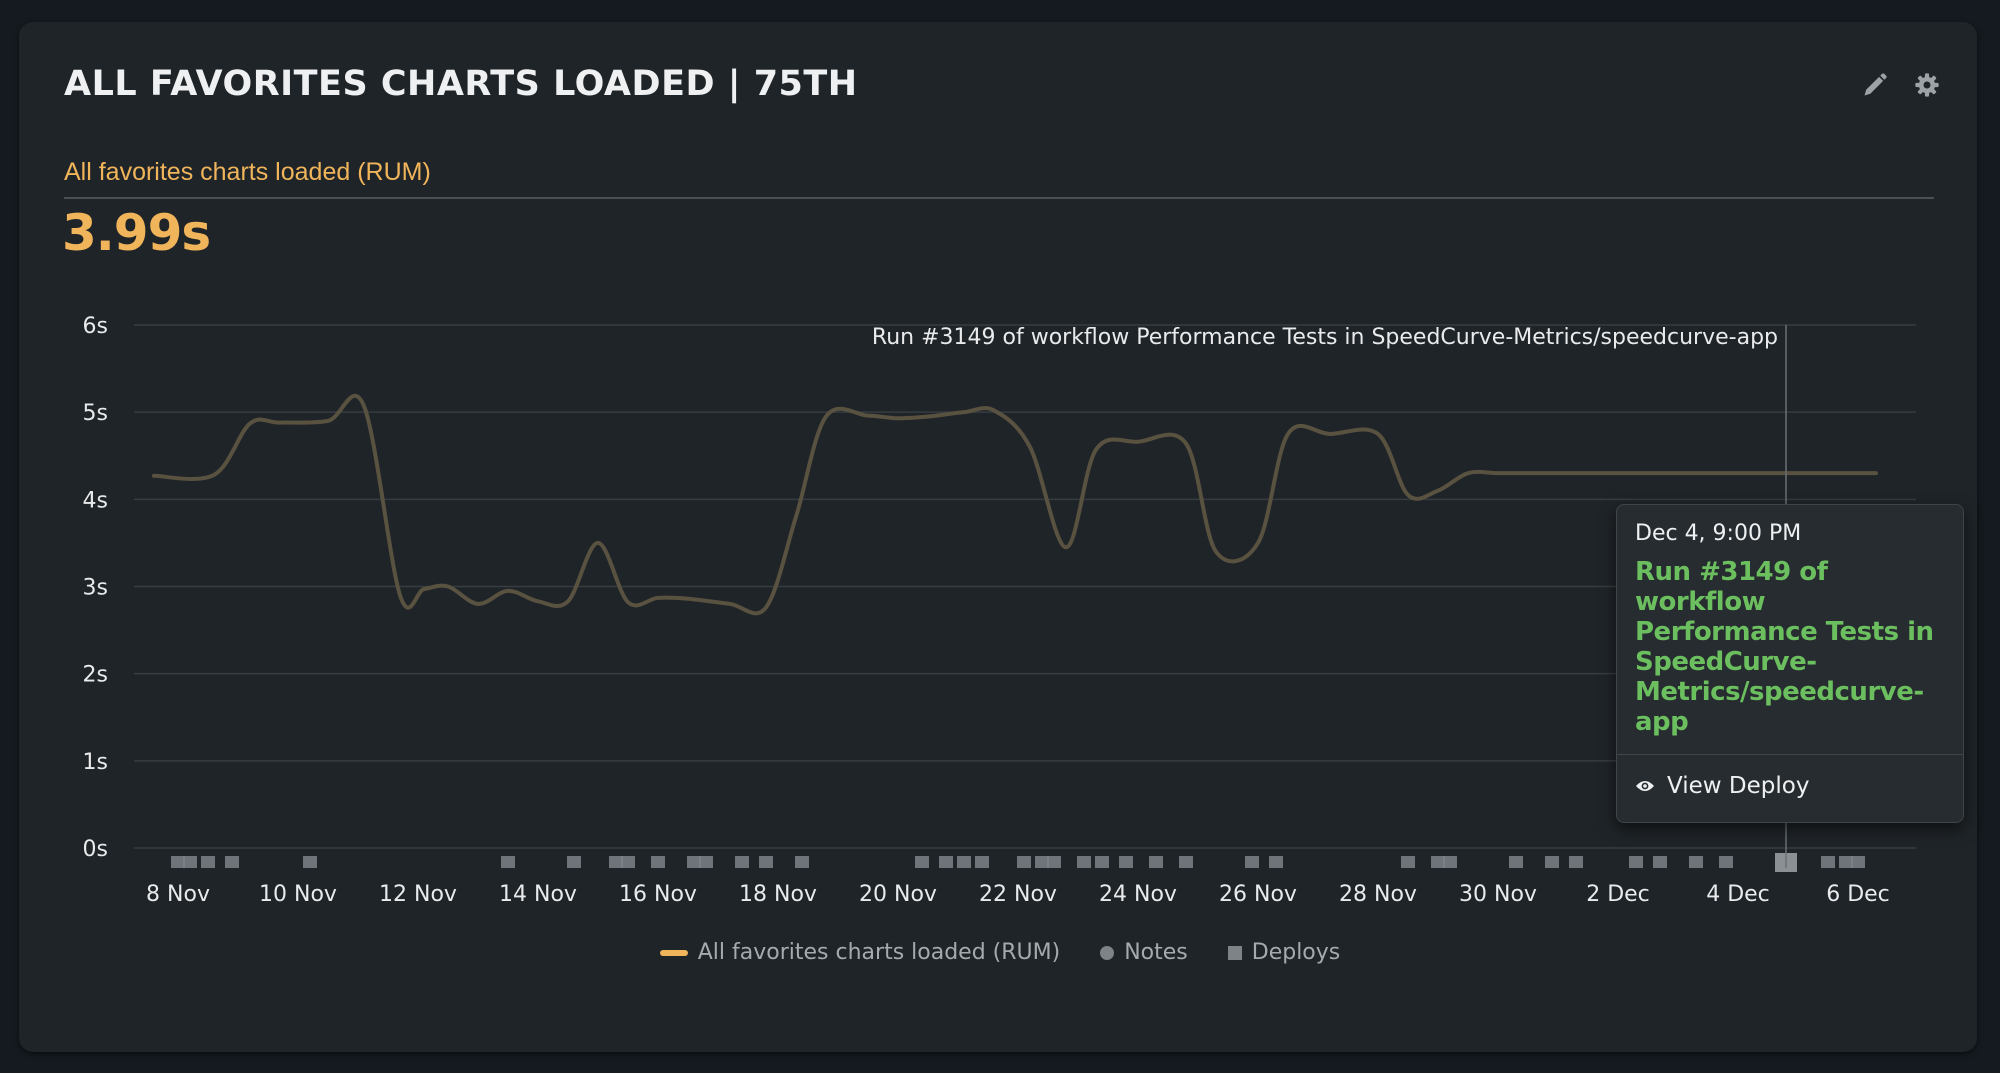 This screenshot has height=1073, width=2000. I want to click on x-tick-label: 22 Nov, so click(1018, 894).